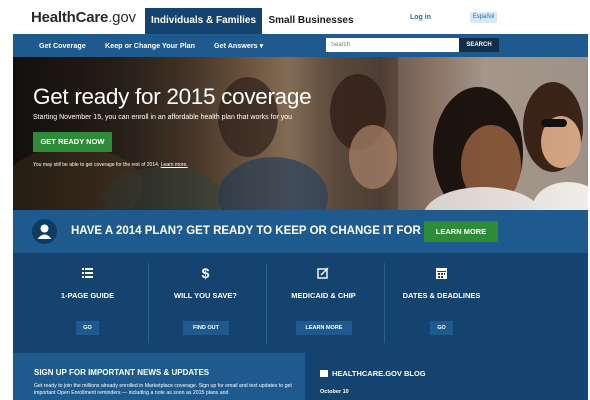  Describe the element at coordinates (83, 17) in the screenshot. I see `healthcare-gov-logo: HealthCare.gov` at that location.